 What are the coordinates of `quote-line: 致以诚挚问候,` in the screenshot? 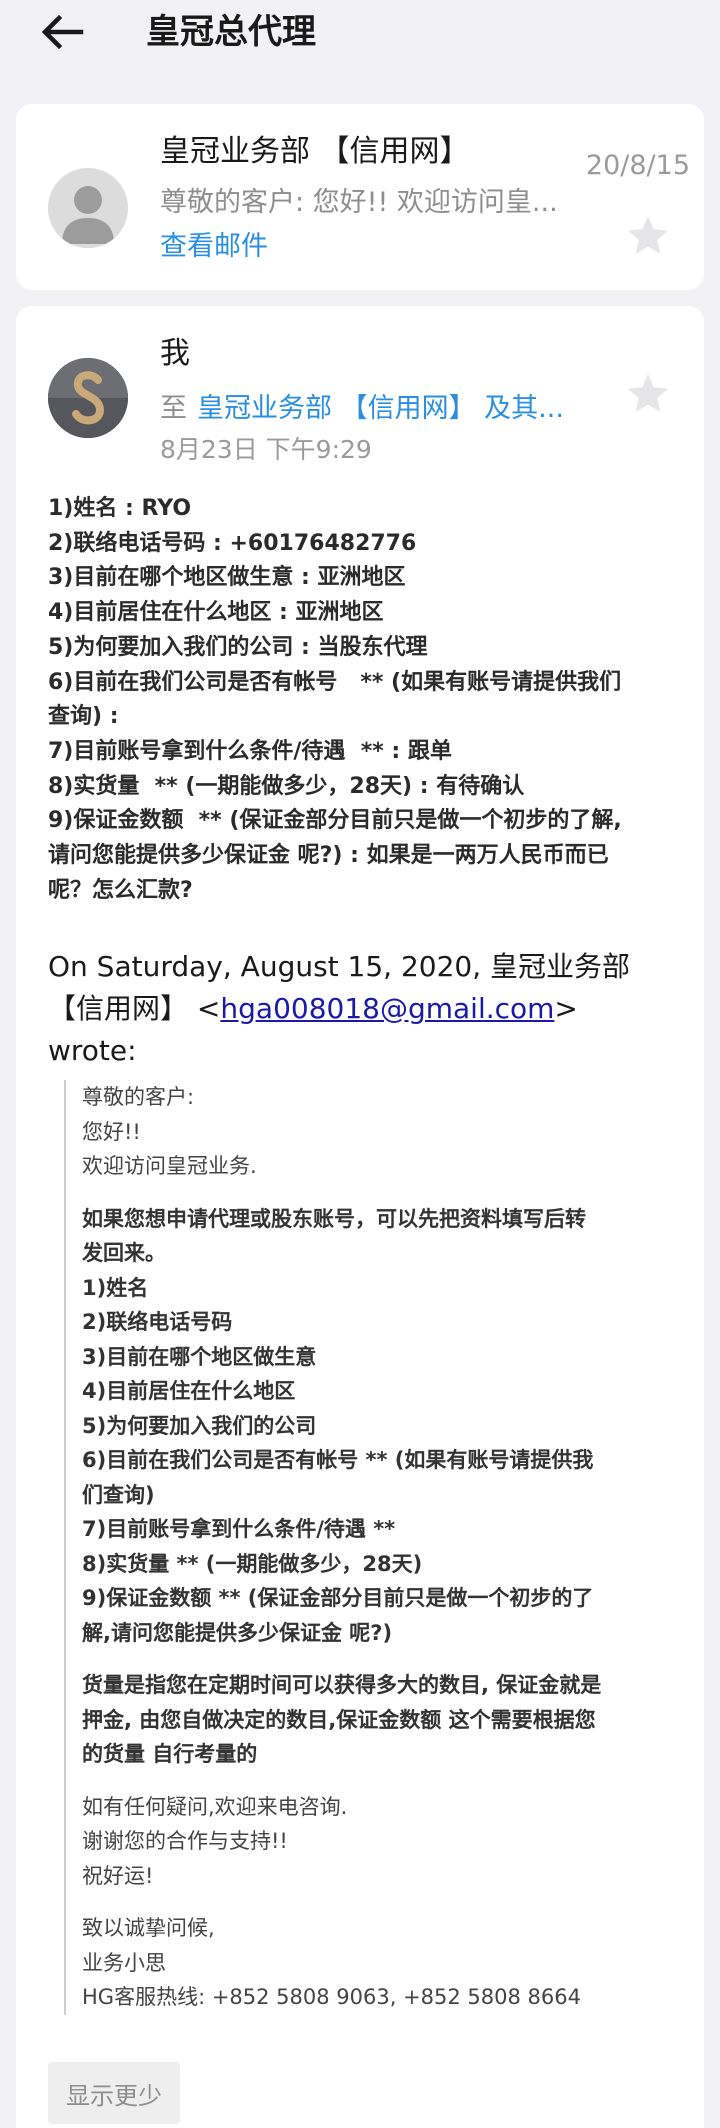 It's located at (148, 1928).